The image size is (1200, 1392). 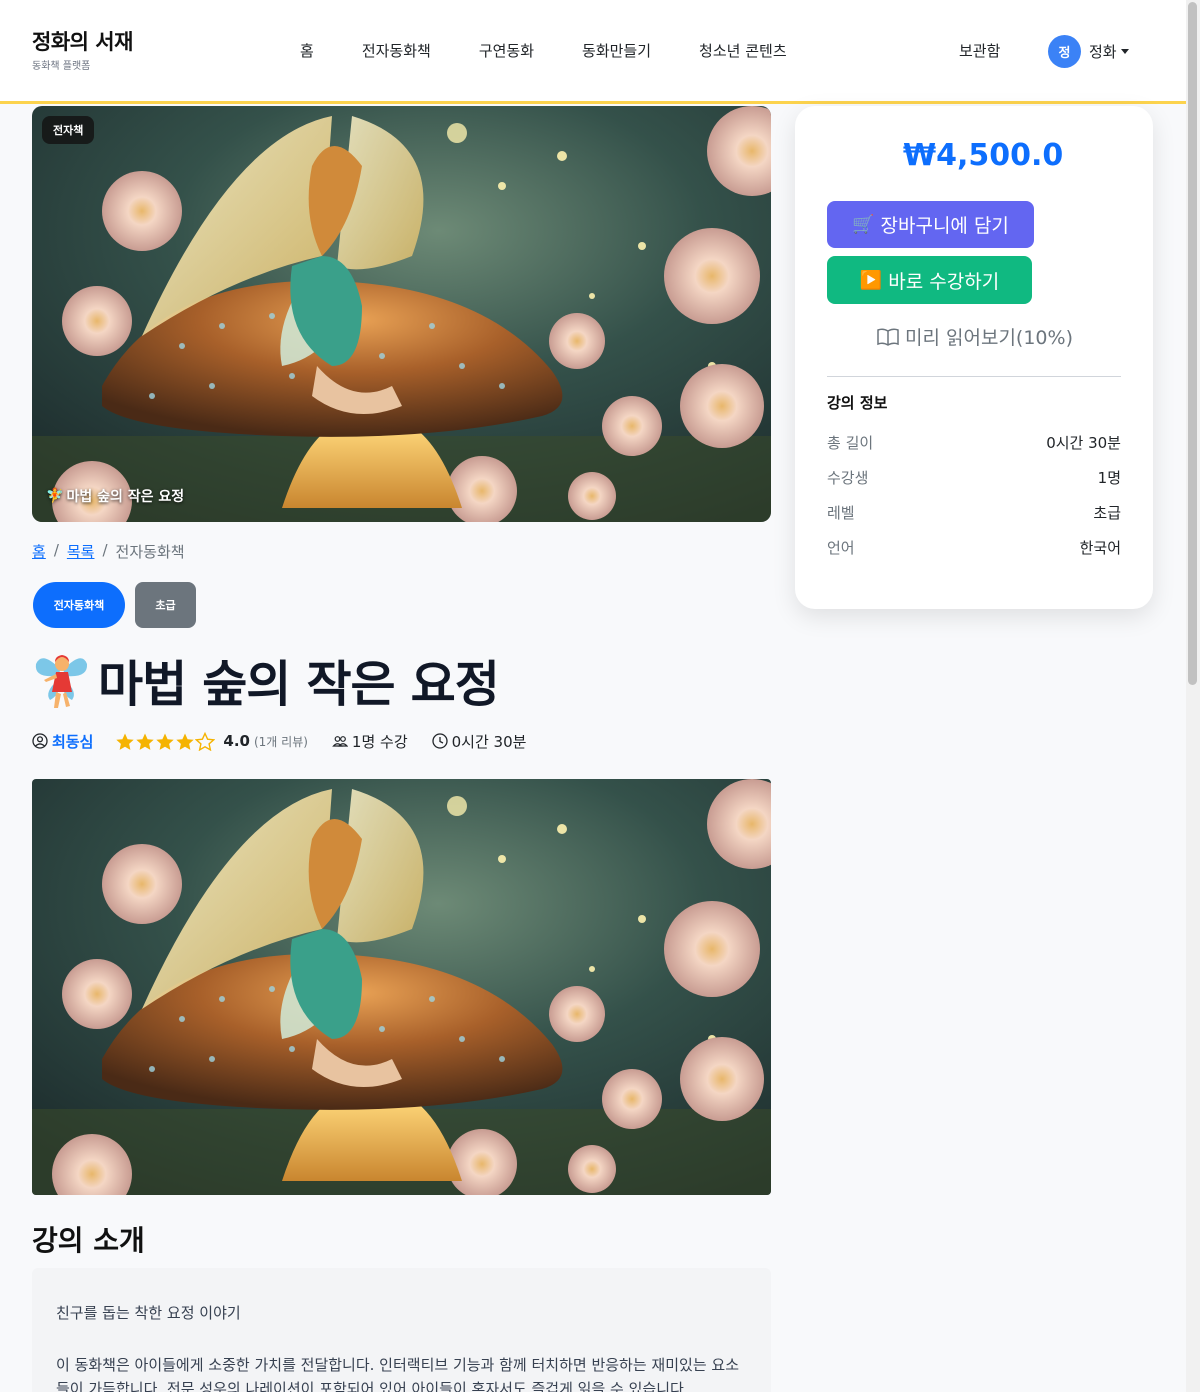 What do you see at coordinates (1109, 478) in the screenshot?
I see `info-value: 1명` at bounding box center [1109, 478].